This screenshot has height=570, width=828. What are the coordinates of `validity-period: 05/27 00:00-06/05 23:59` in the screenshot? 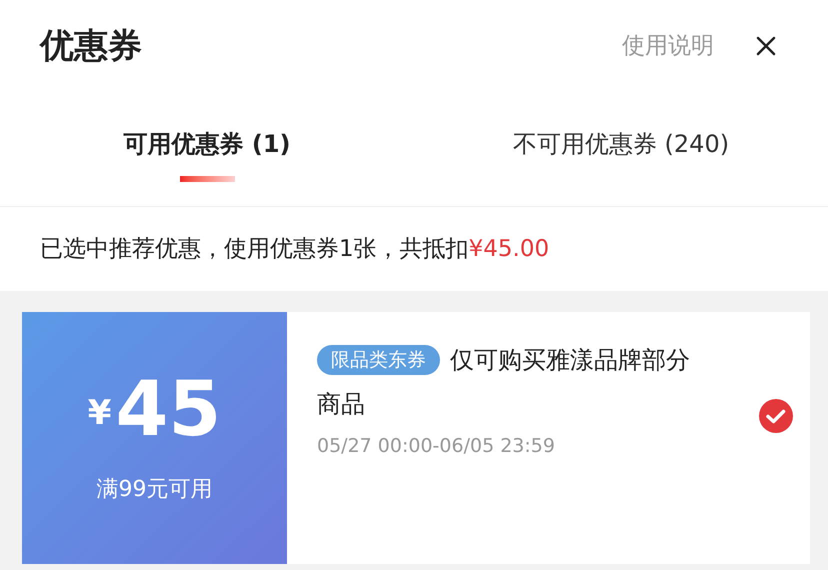 It's located at (436, 446).